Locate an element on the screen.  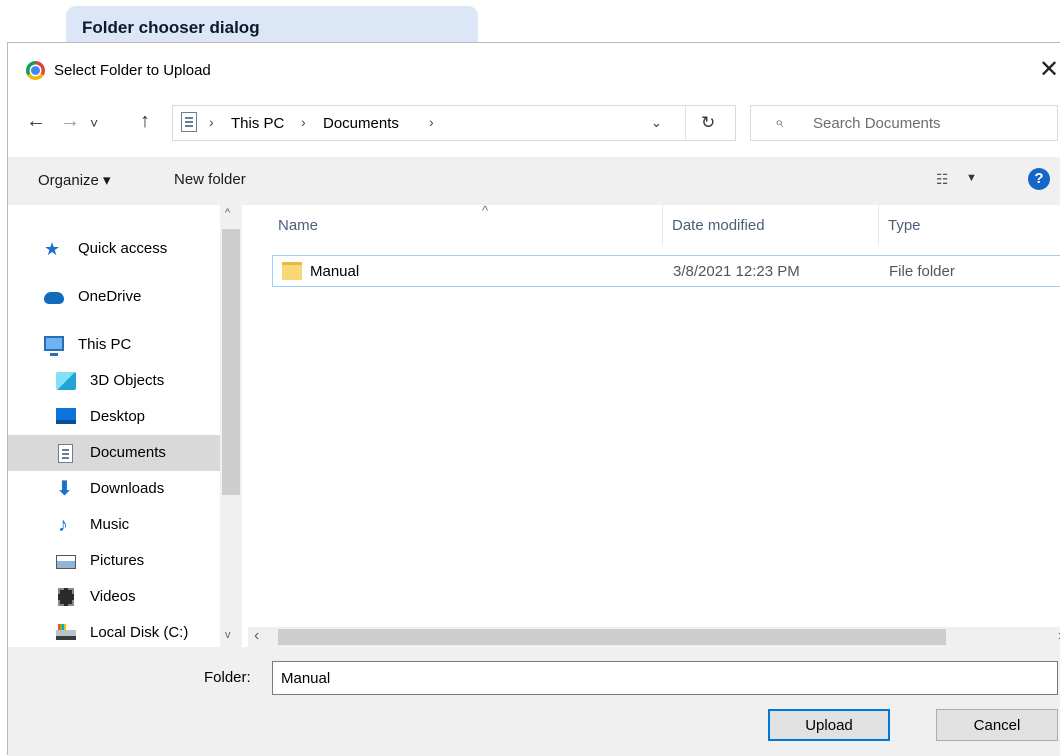
navigation-pane-scrollbar: ^ v is located at coordinates (231, 426).